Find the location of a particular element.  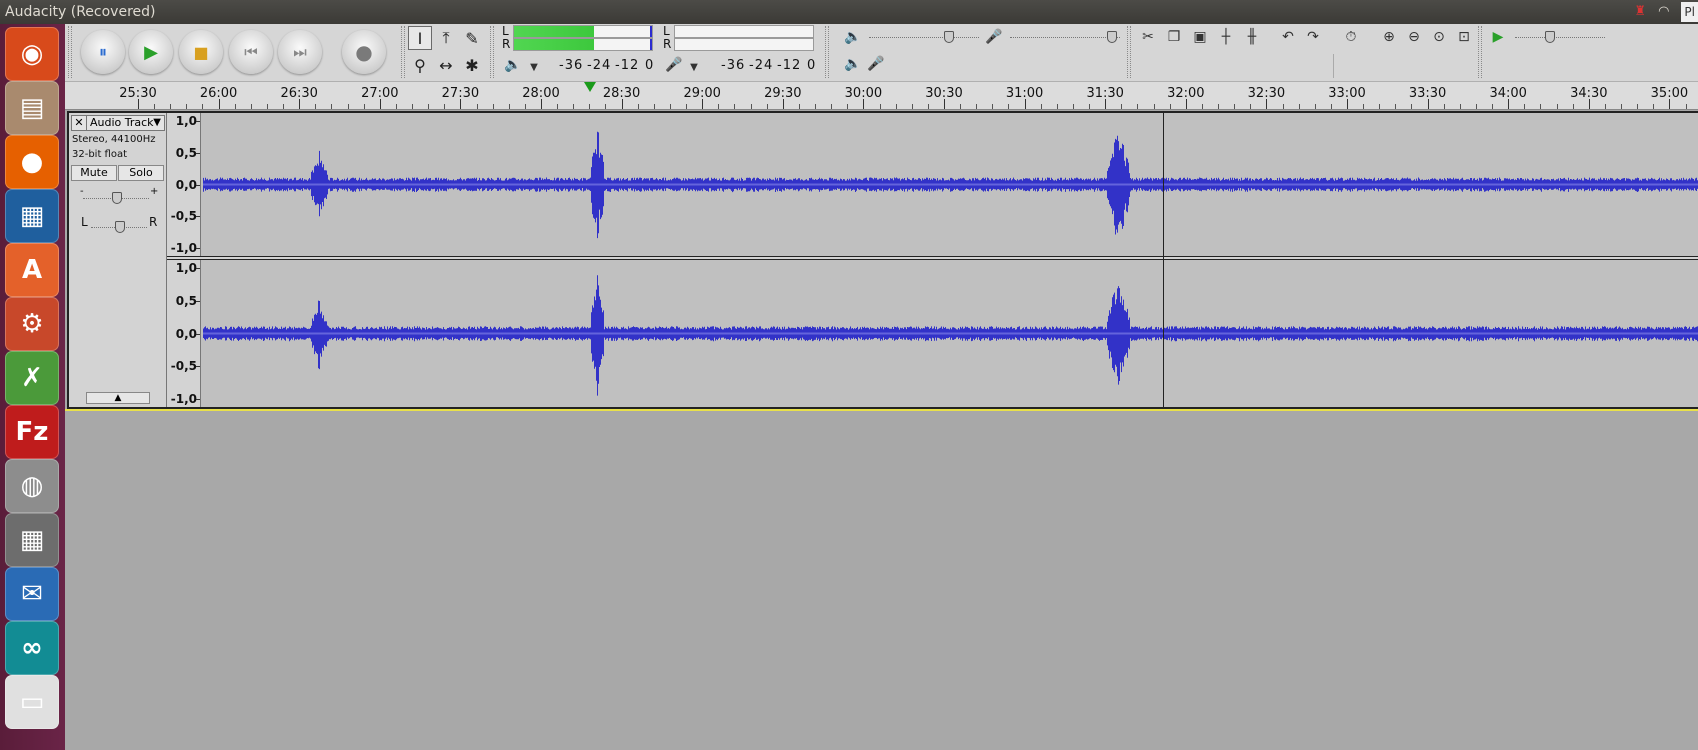

collapse-track-button: ▲ is located at coordinates (118, 398).